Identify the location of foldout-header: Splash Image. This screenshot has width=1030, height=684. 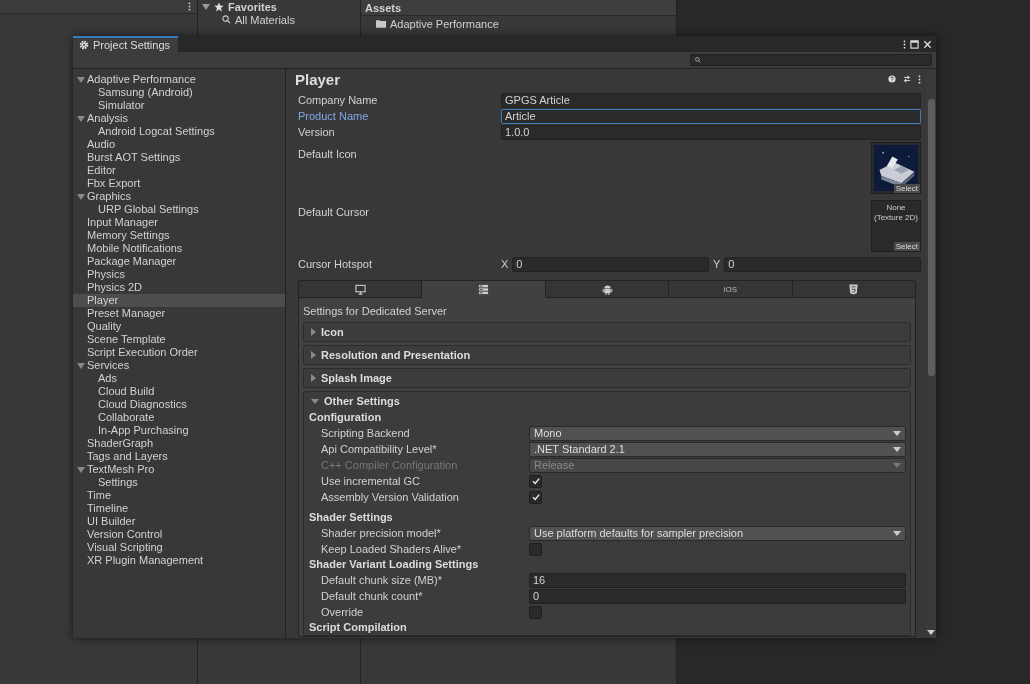
(607, 378).